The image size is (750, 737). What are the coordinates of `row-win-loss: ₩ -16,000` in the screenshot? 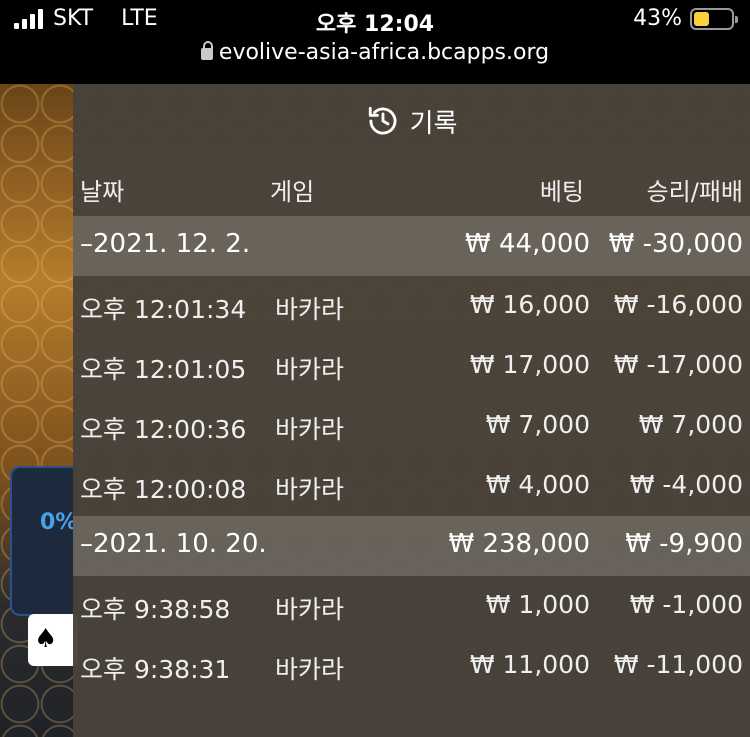 It's located at (678, 304).